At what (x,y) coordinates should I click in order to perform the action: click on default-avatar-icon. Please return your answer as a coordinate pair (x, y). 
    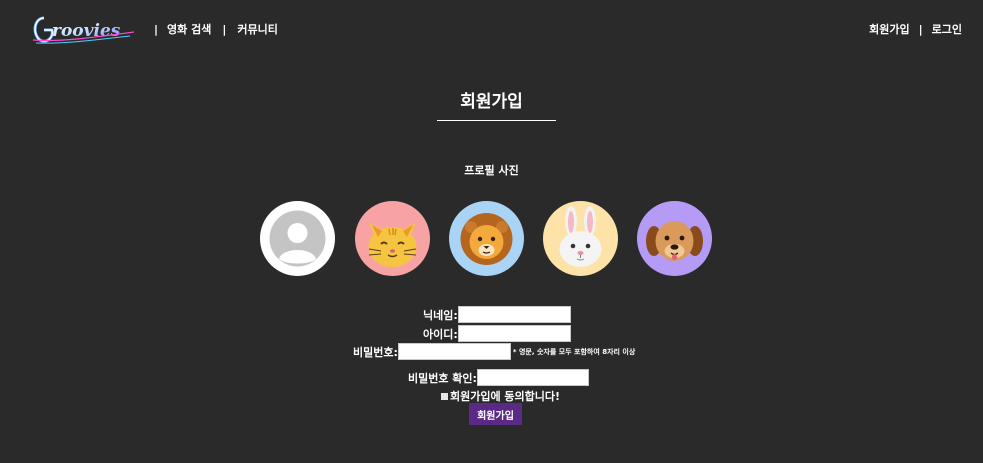
    Looking at the image, I should click on (297, 238).